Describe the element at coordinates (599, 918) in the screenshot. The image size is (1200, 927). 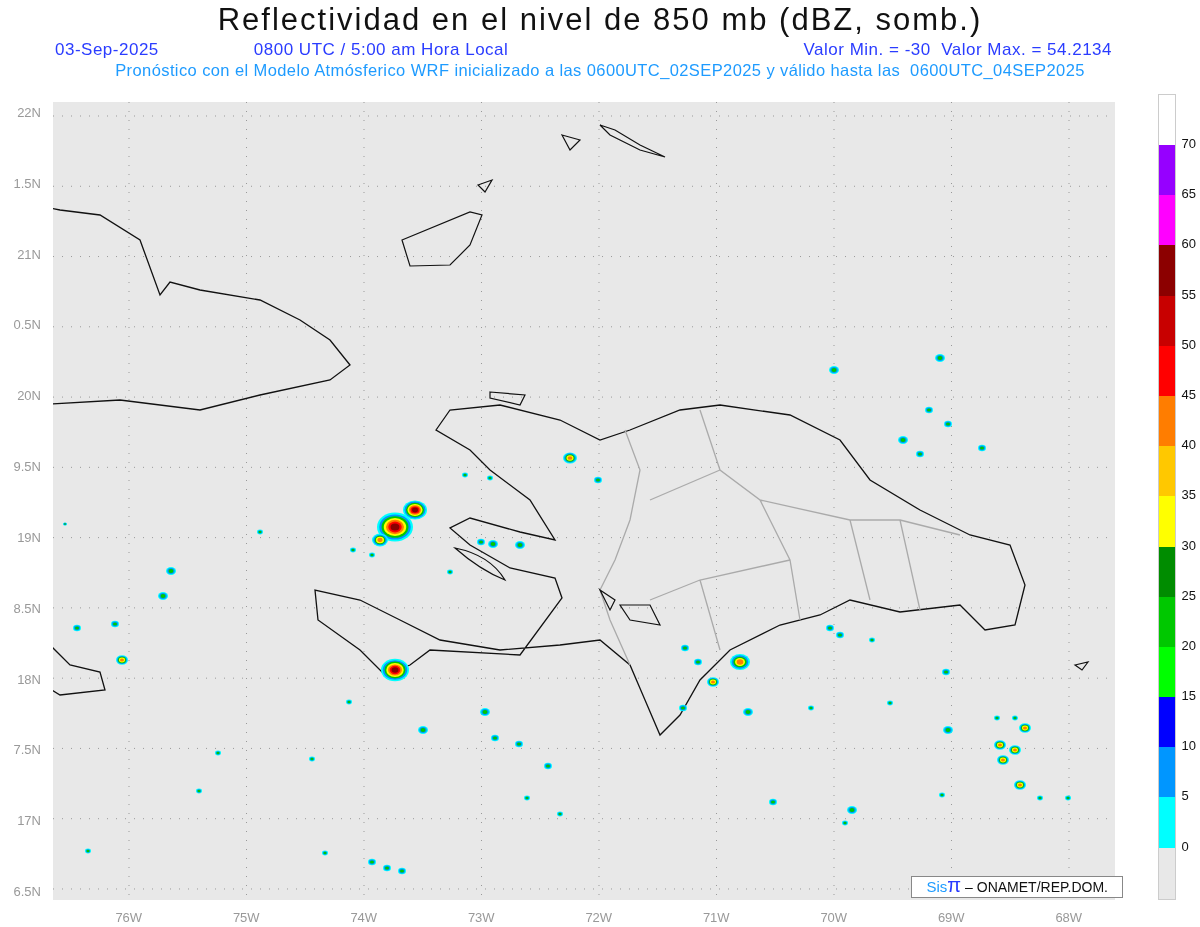
I see `longitude-label: 72W` at that location.